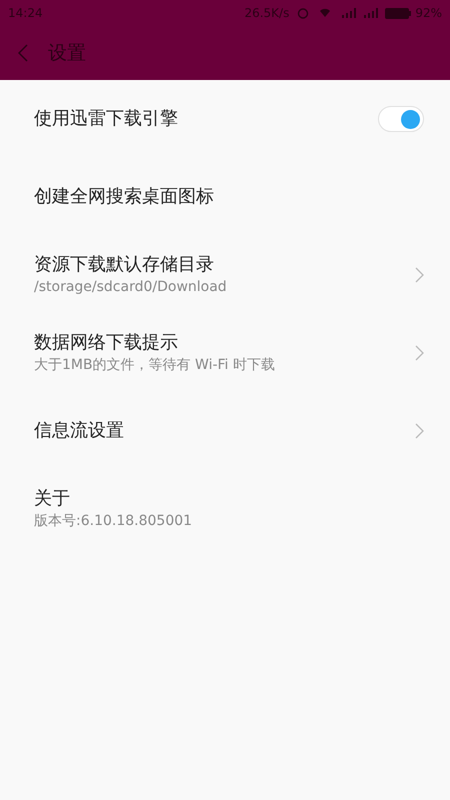  I want to click on back-icon, so click(23, 53).